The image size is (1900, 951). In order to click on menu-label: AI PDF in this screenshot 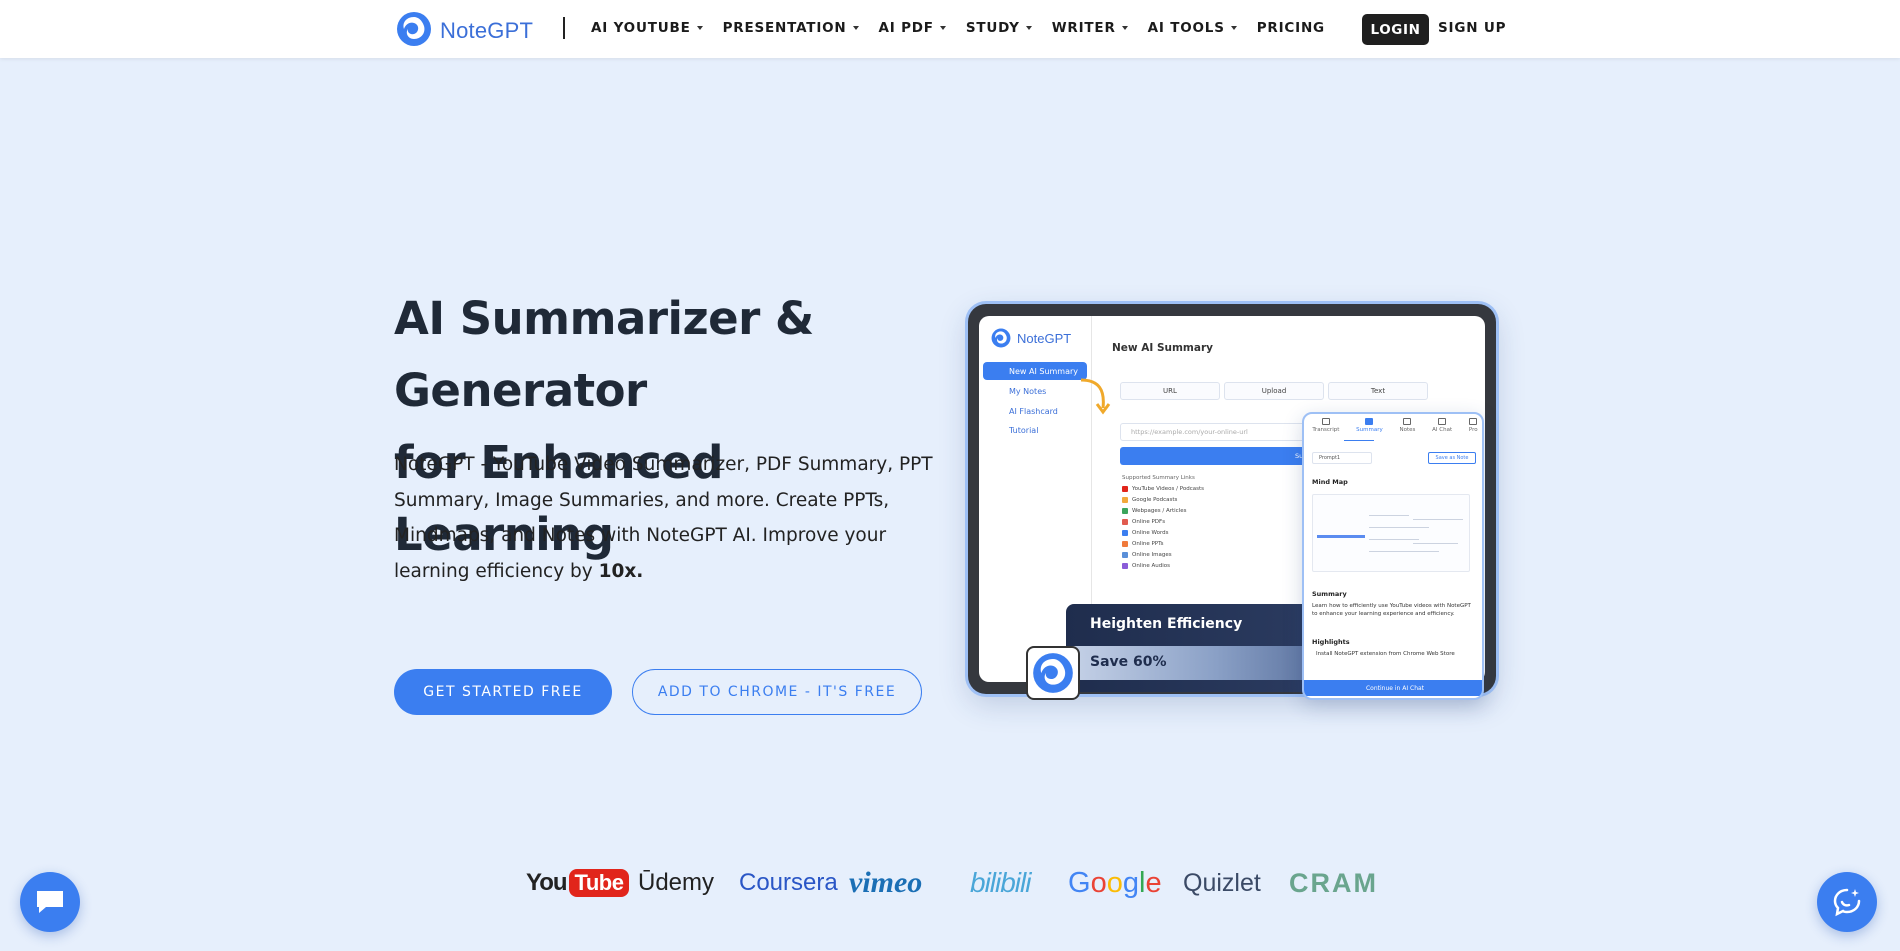, I will do `click(906, 28)`.